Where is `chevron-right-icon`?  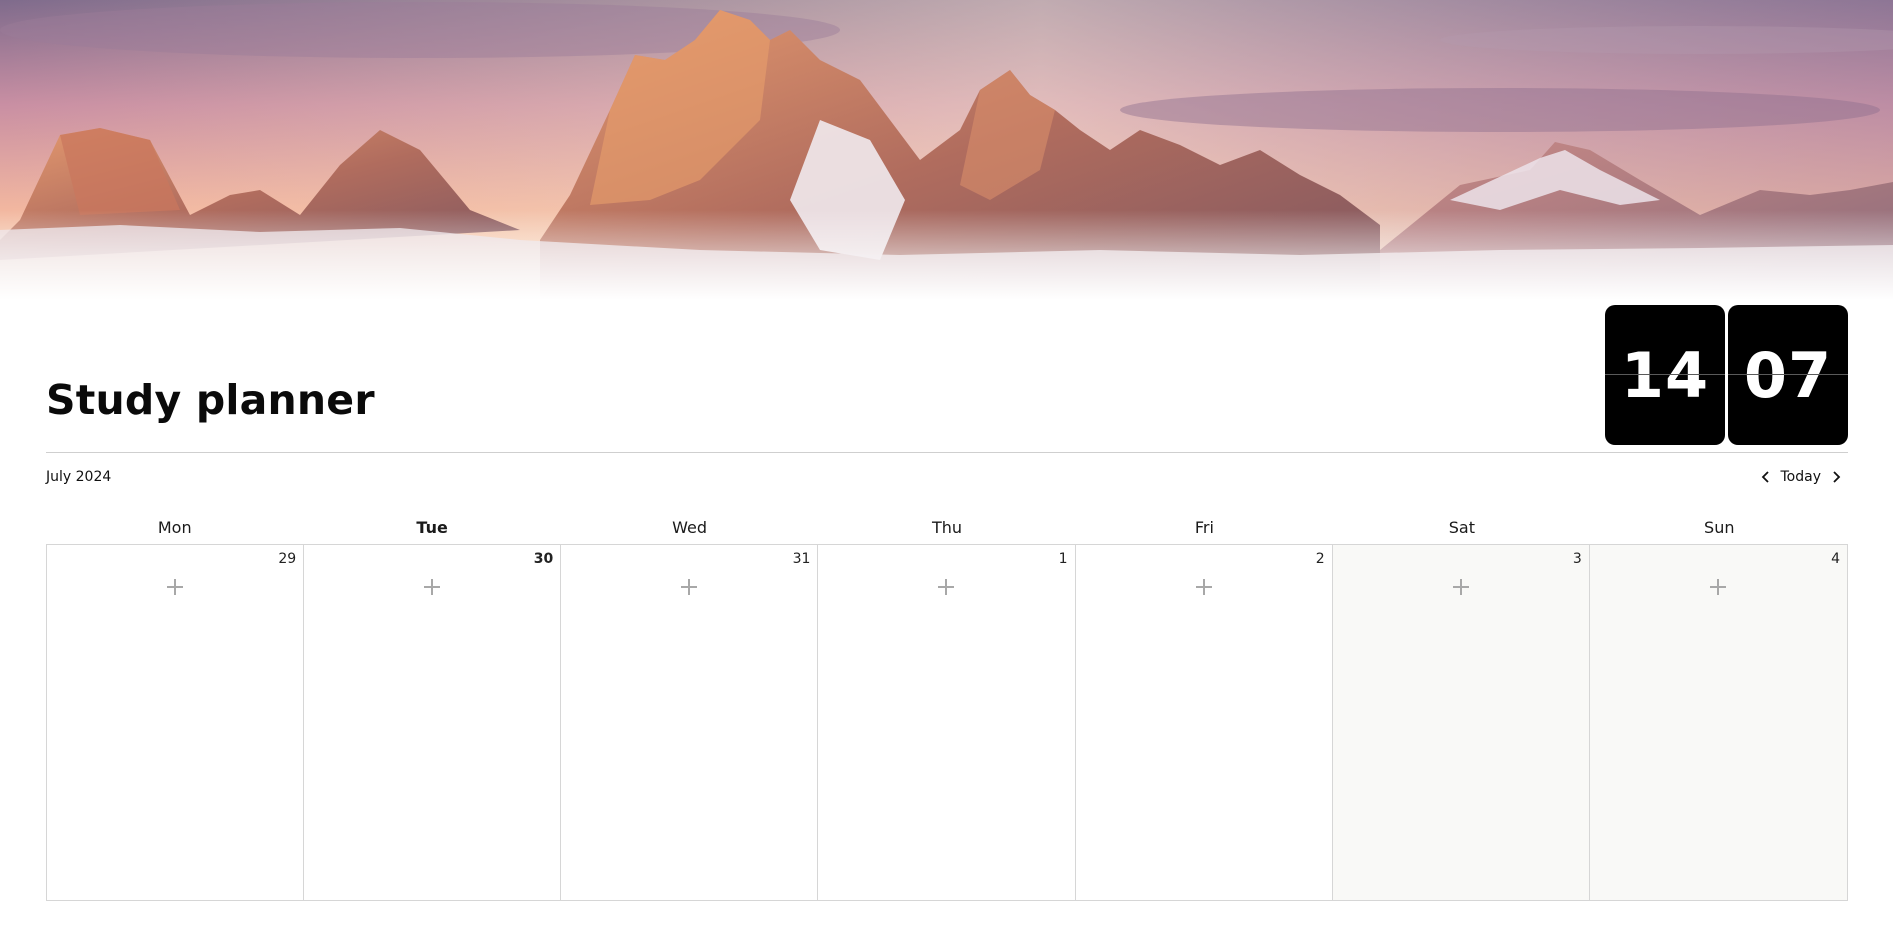 chevron-right-icon is located at coordinates (1836, 477).